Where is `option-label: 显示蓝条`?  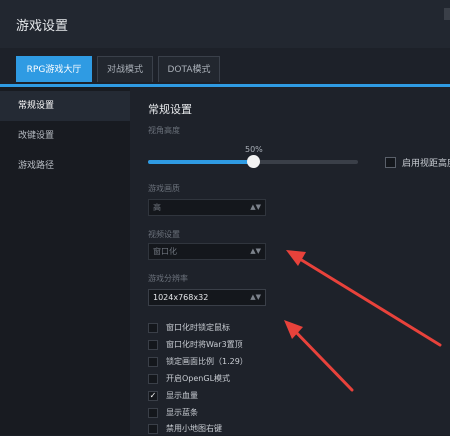
option-label: 显示蓝条 is located at coordinates (182, 412).